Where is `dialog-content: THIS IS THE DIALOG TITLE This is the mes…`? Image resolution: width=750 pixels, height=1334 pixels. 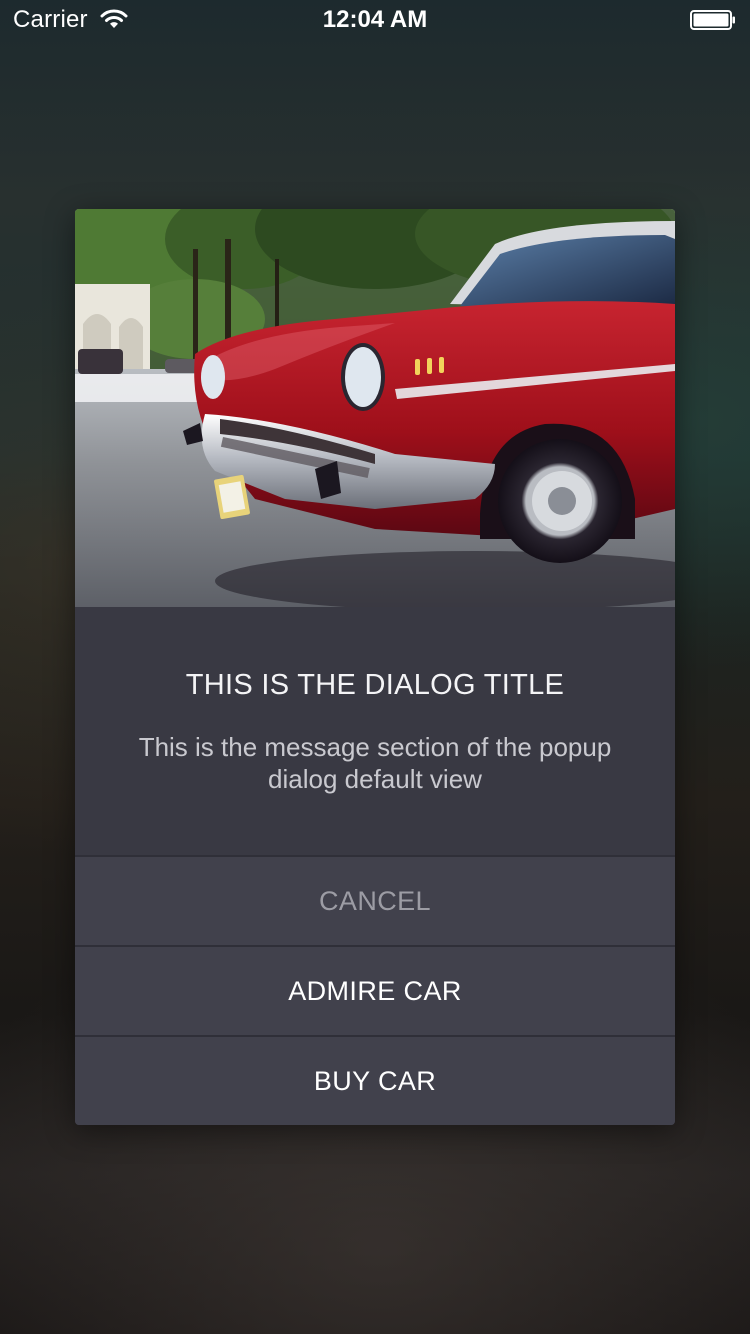
dialog-content: THIS IS THE DIALOG TITLE This is the mes… is located at coordinates (375, 731).